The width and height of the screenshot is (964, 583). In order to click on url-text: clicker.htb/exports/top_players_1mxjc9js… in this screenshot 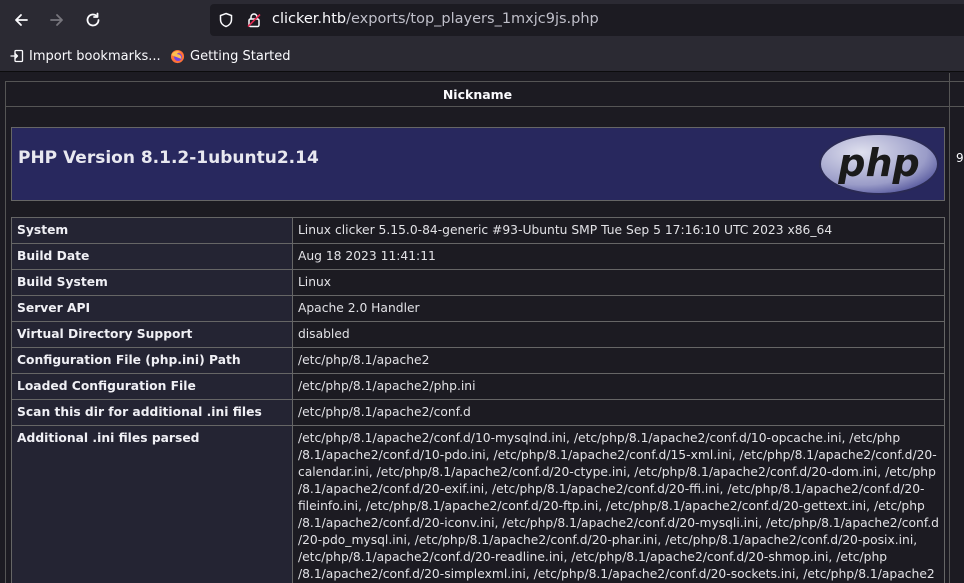, I will do `click(435, 19)`.